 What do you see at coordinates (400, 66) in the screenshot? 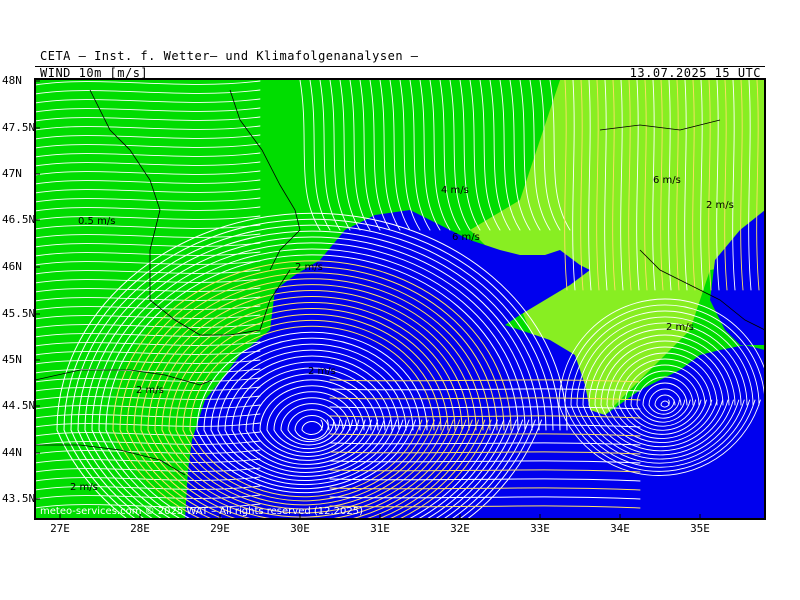
I see `header-rule` at bounding box center [400, 66].